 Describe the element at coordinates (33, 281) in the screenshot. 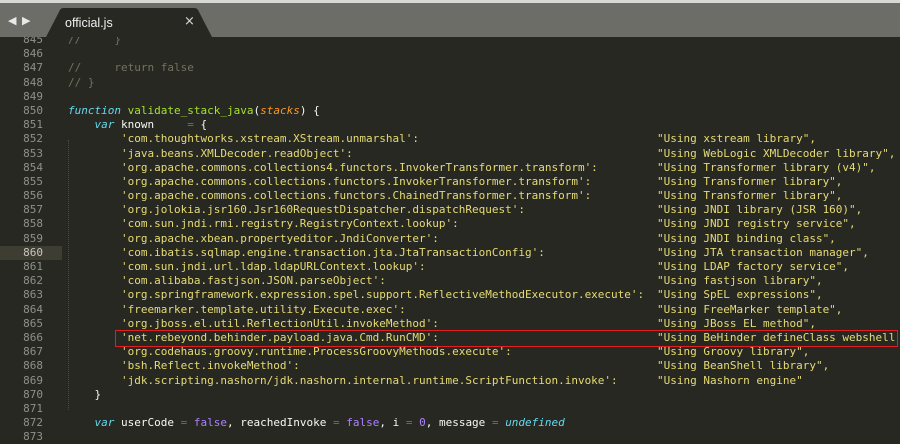

I see `line-number: 862` at that location.